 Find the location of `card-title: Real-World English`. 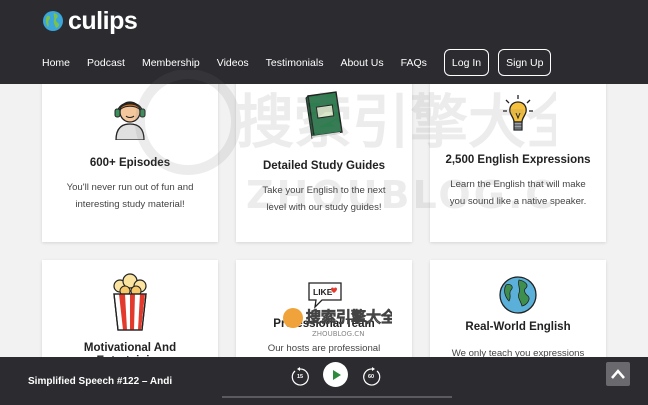

card-title: Real-World English is located at coordinates (518, 327).